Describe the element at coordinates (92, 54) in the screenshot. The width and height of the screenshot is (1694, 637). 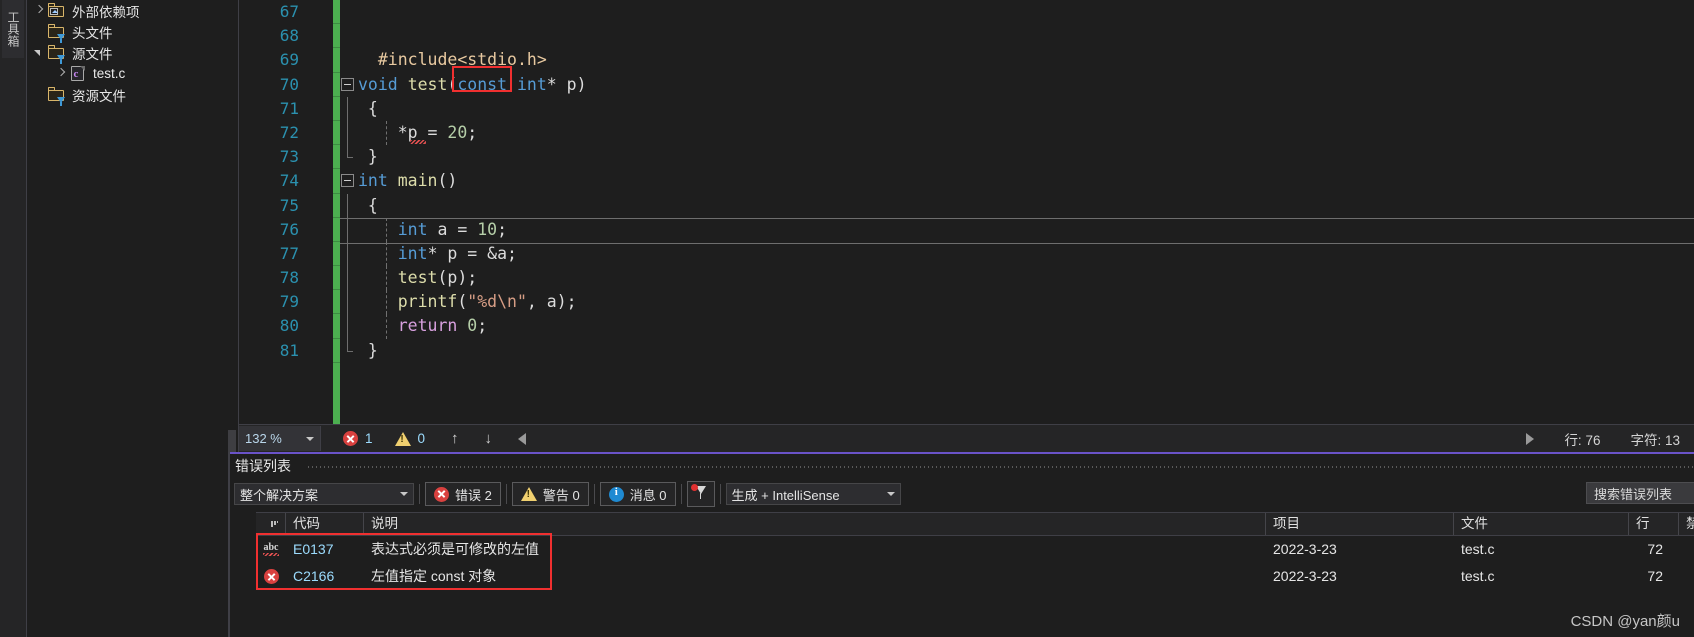
I see `tree-item-label: 源文件` at that location.